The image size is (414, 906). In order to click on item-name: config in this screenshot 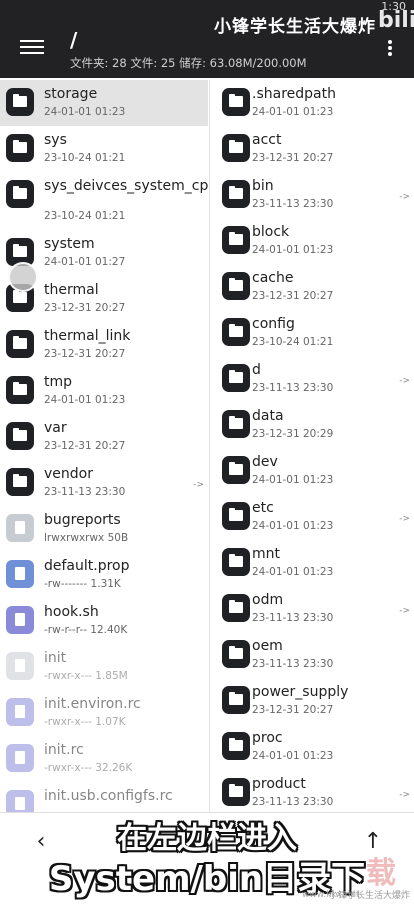, I will do `click(273, 324)`.